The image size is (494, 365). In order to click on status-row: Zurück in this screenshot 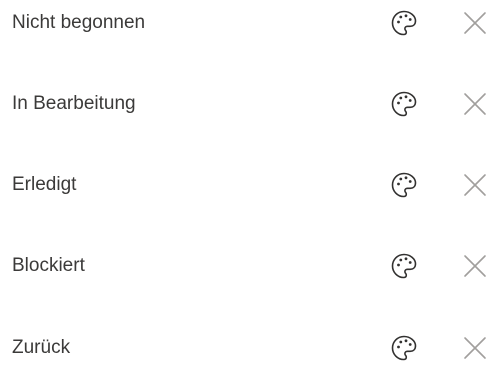, I will do `click(247, 346)`.